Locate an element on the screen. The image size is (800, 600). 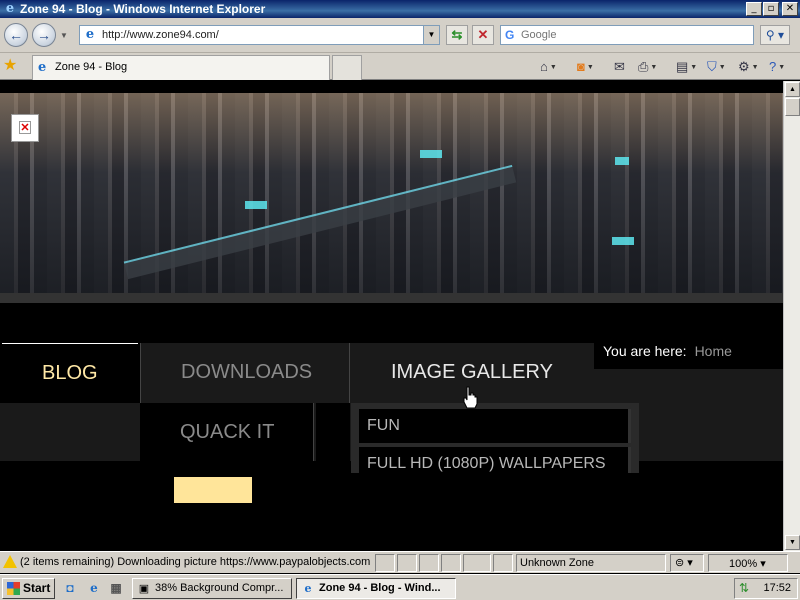
stop-icon: ✕ is located at coordinates (483, 34).